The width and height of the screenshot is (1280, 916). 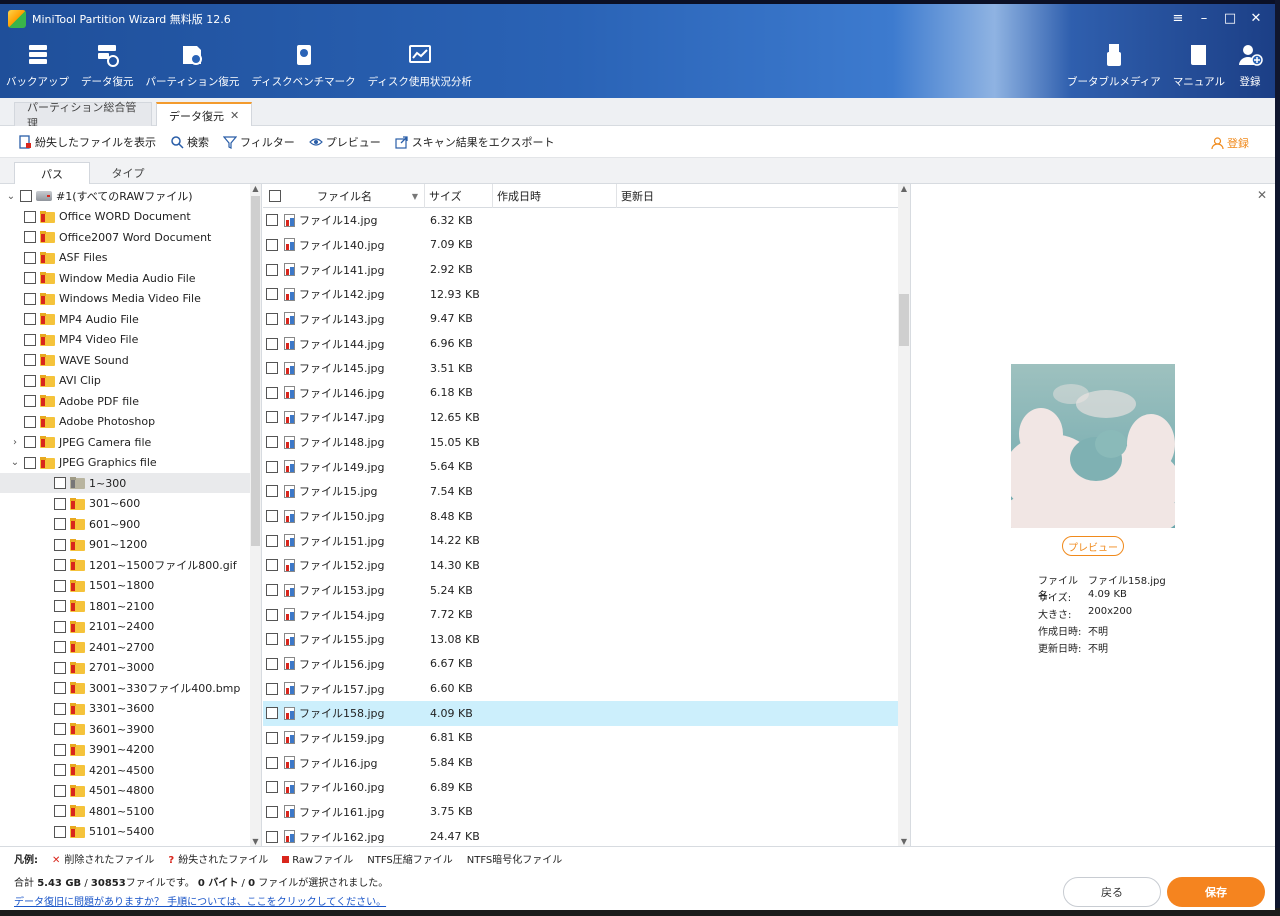 What do you see at coordinates (580, 269) in the screenshot?
I see `file-row: ファイル141.jpg 2.92 KB` at bounding box center [580, 269].